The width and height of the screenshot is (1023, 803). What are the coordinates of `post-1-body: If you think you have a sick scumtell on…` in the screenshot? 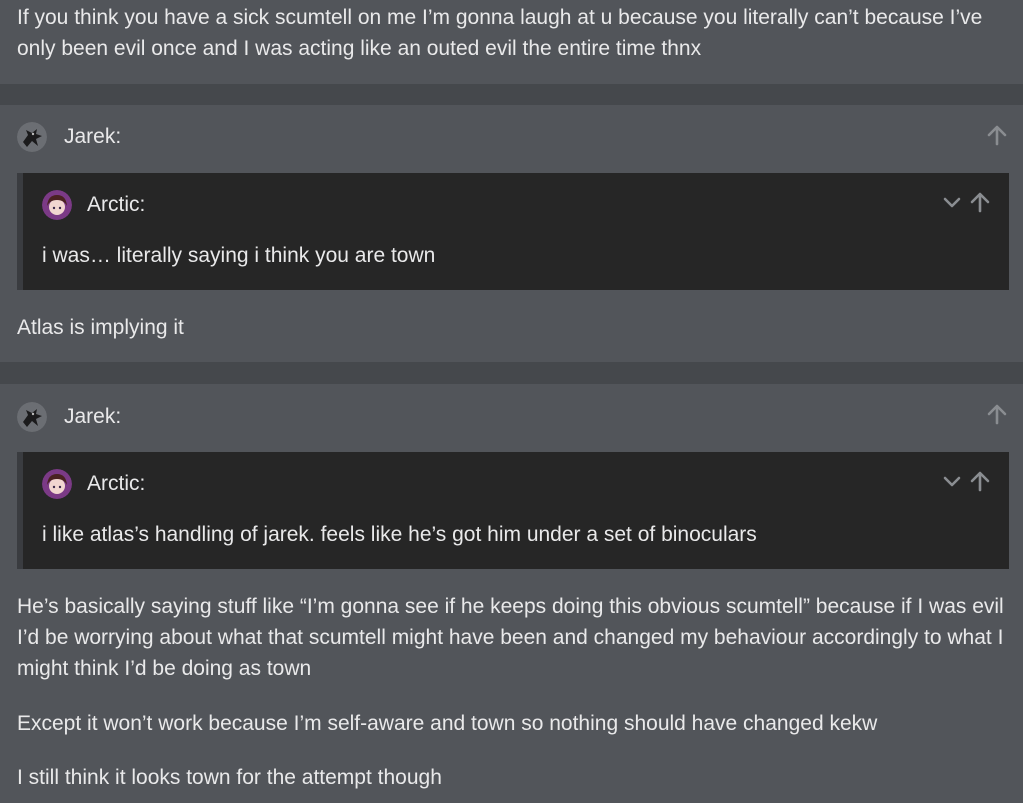 It's located at (500, 33).